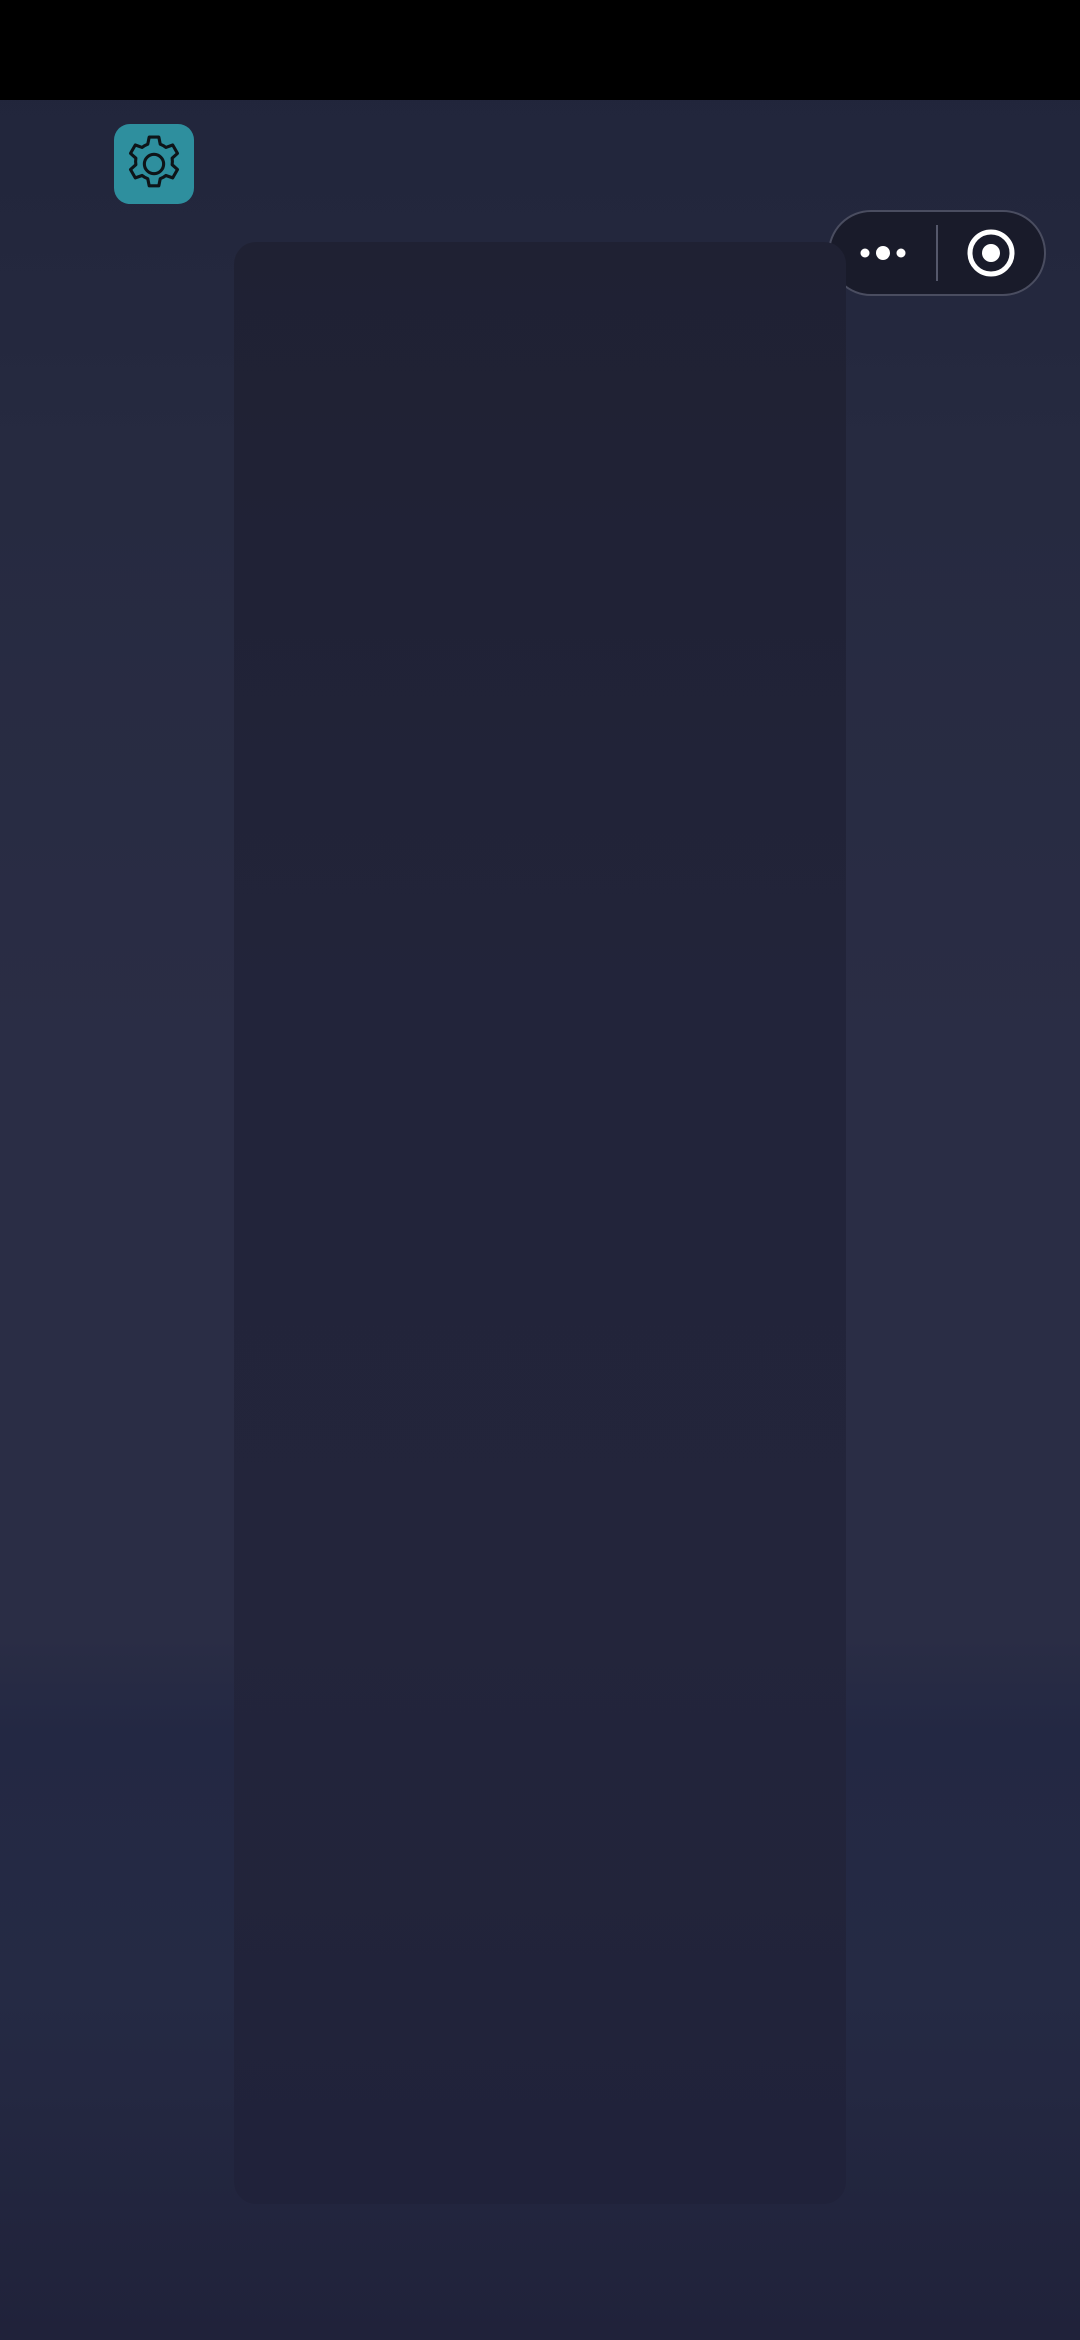 Image resolution: width=1080 pixels, height=2340 pixels. I want to click on settings-button, so click(154, 164).